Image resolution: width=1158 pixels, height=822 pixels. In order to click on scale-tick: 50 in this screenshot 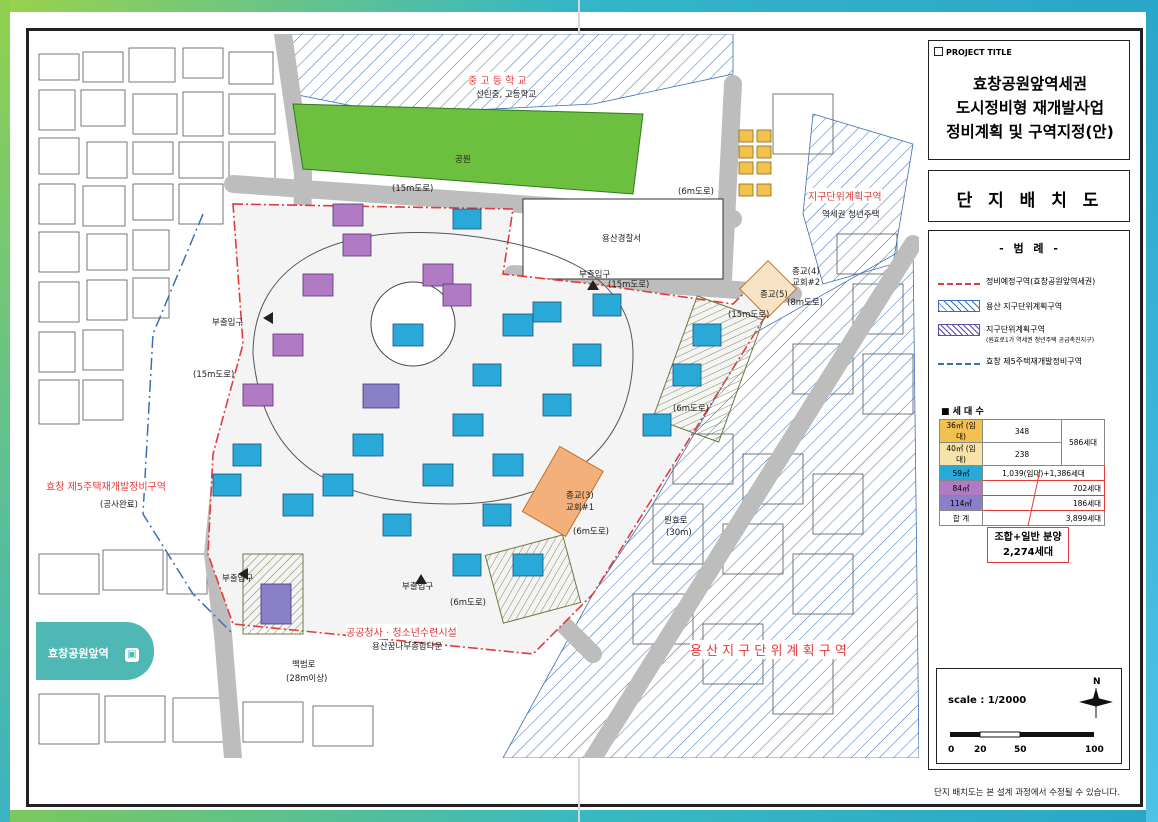, I will do `click(1020, 750)`.